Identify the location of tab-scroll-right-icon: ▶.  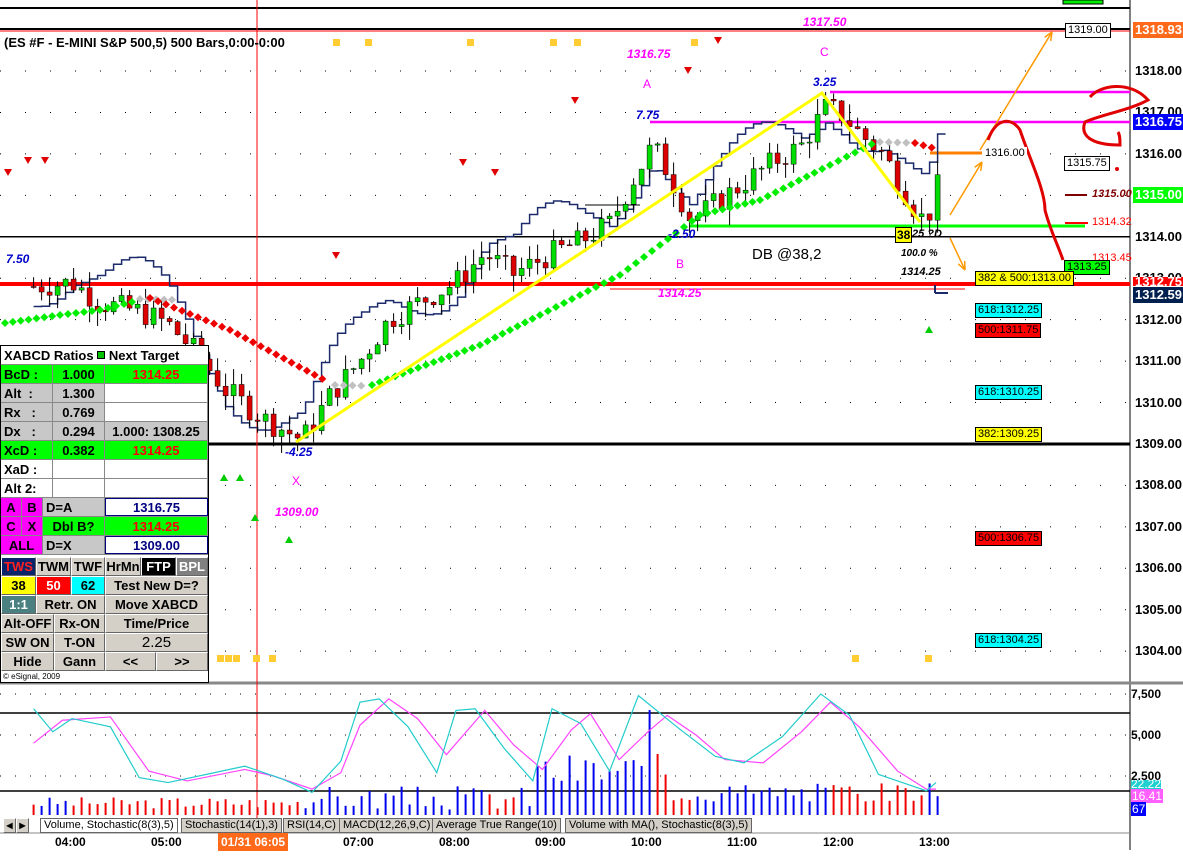
(22, 825).